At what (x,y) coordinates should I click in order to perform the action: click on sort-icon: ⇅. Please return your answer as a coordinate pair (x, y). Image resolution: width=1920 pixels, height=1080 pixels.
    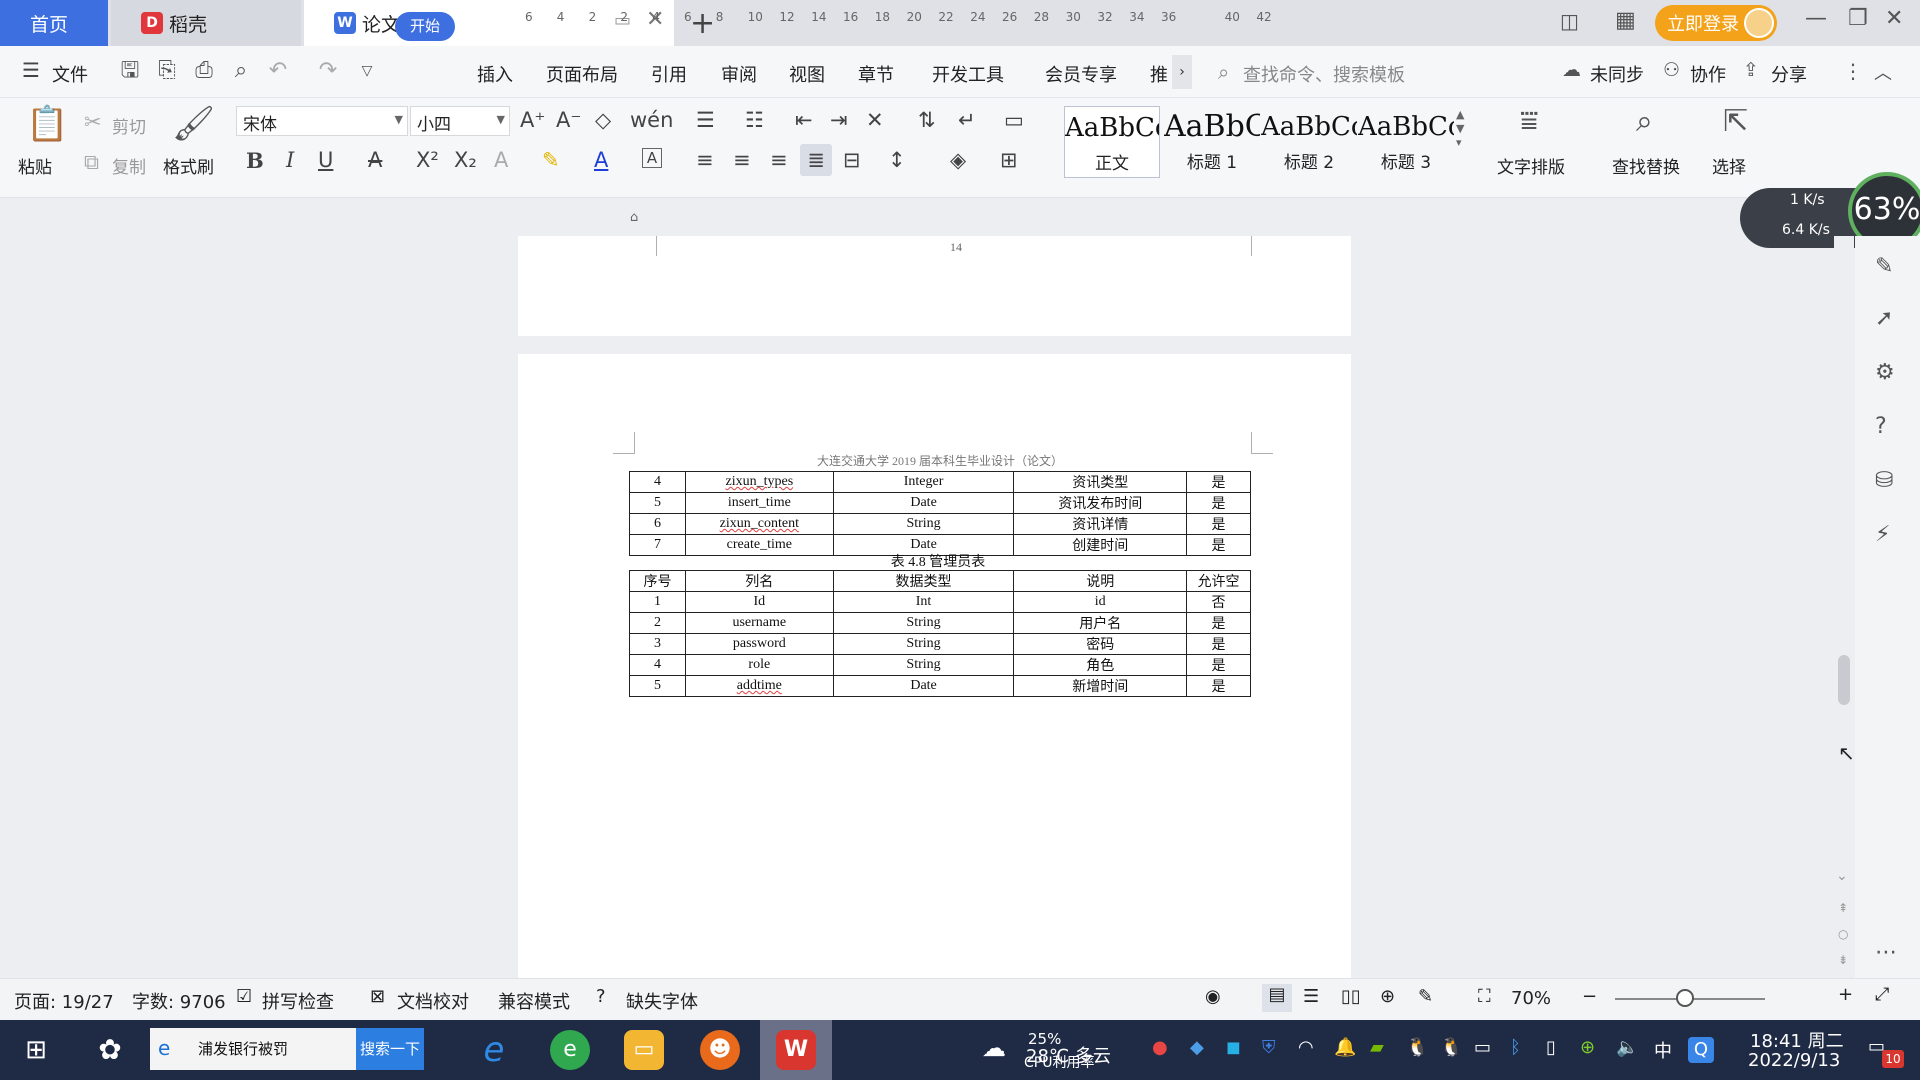
    Looking at the image, I should click on (927, 120).